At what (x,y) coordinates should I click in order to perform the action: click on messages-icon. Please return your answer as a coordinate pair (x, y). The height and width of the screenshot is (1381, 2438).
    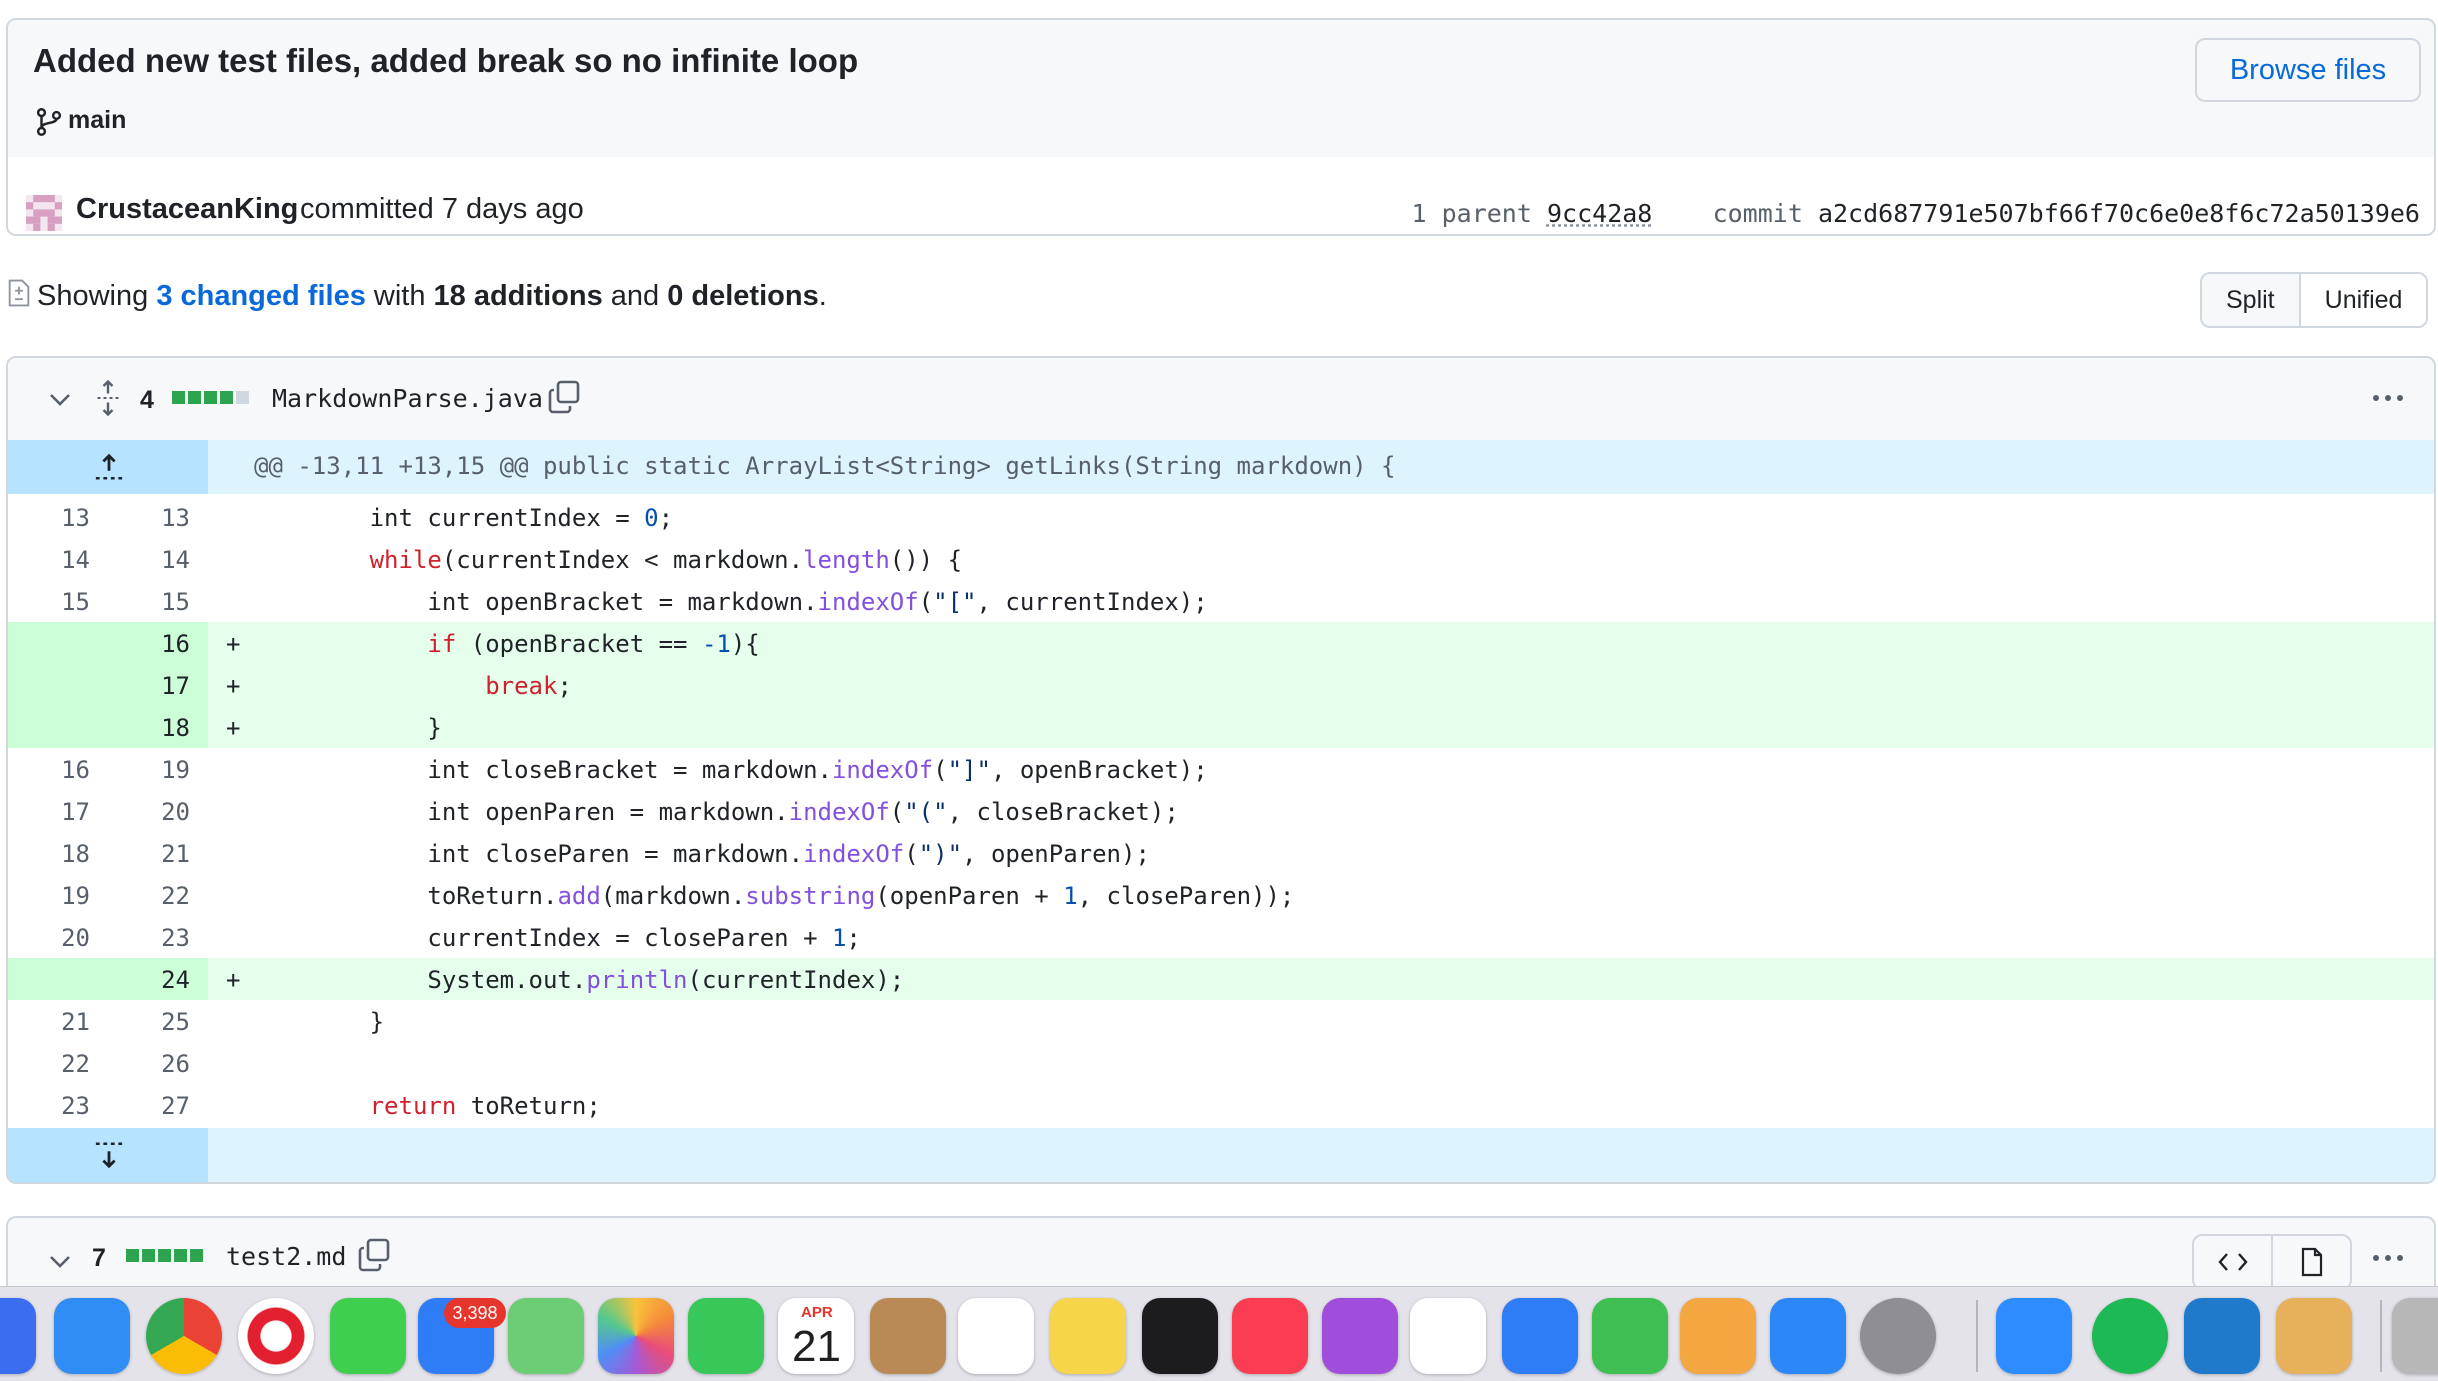
    Looking at the image, I should click on (368, 1336).